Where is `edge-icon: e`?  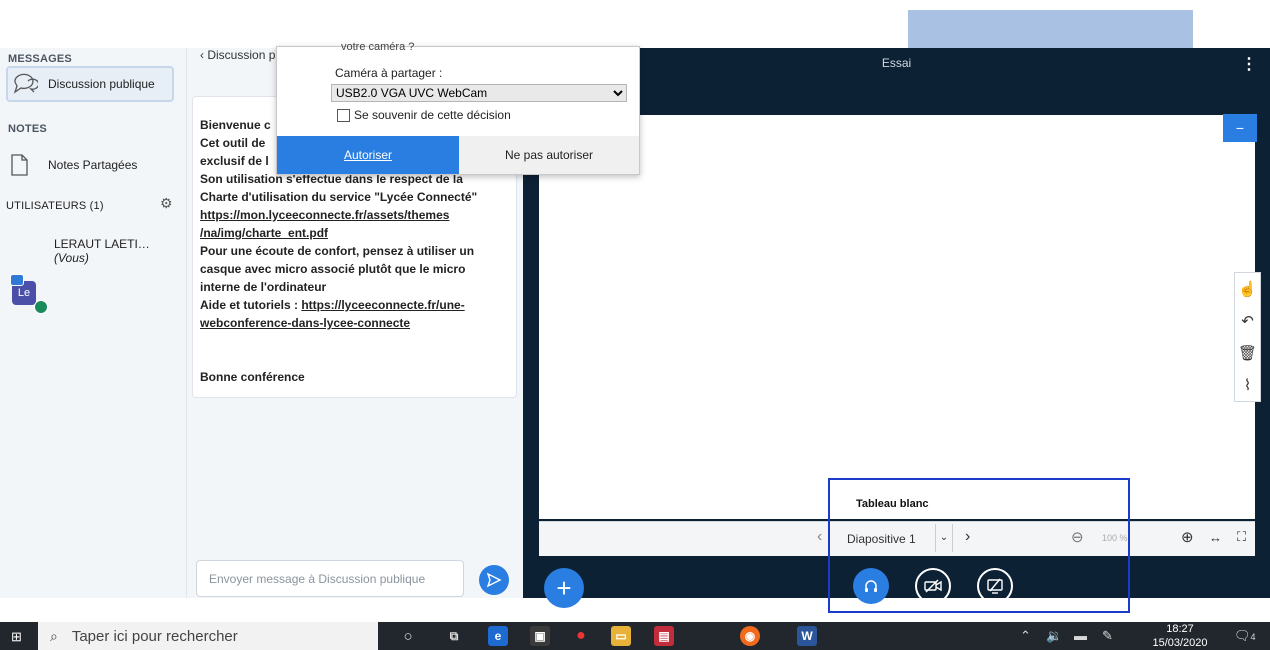
edge-icon: e is located at coordinates (498, 636).